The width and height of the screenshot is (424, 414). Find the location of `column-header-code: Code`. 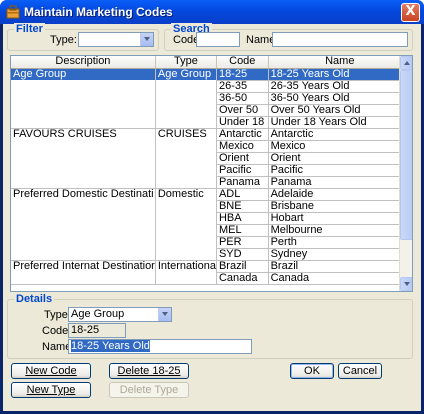

column-header-code: Code is located at coordinates (242, 62).